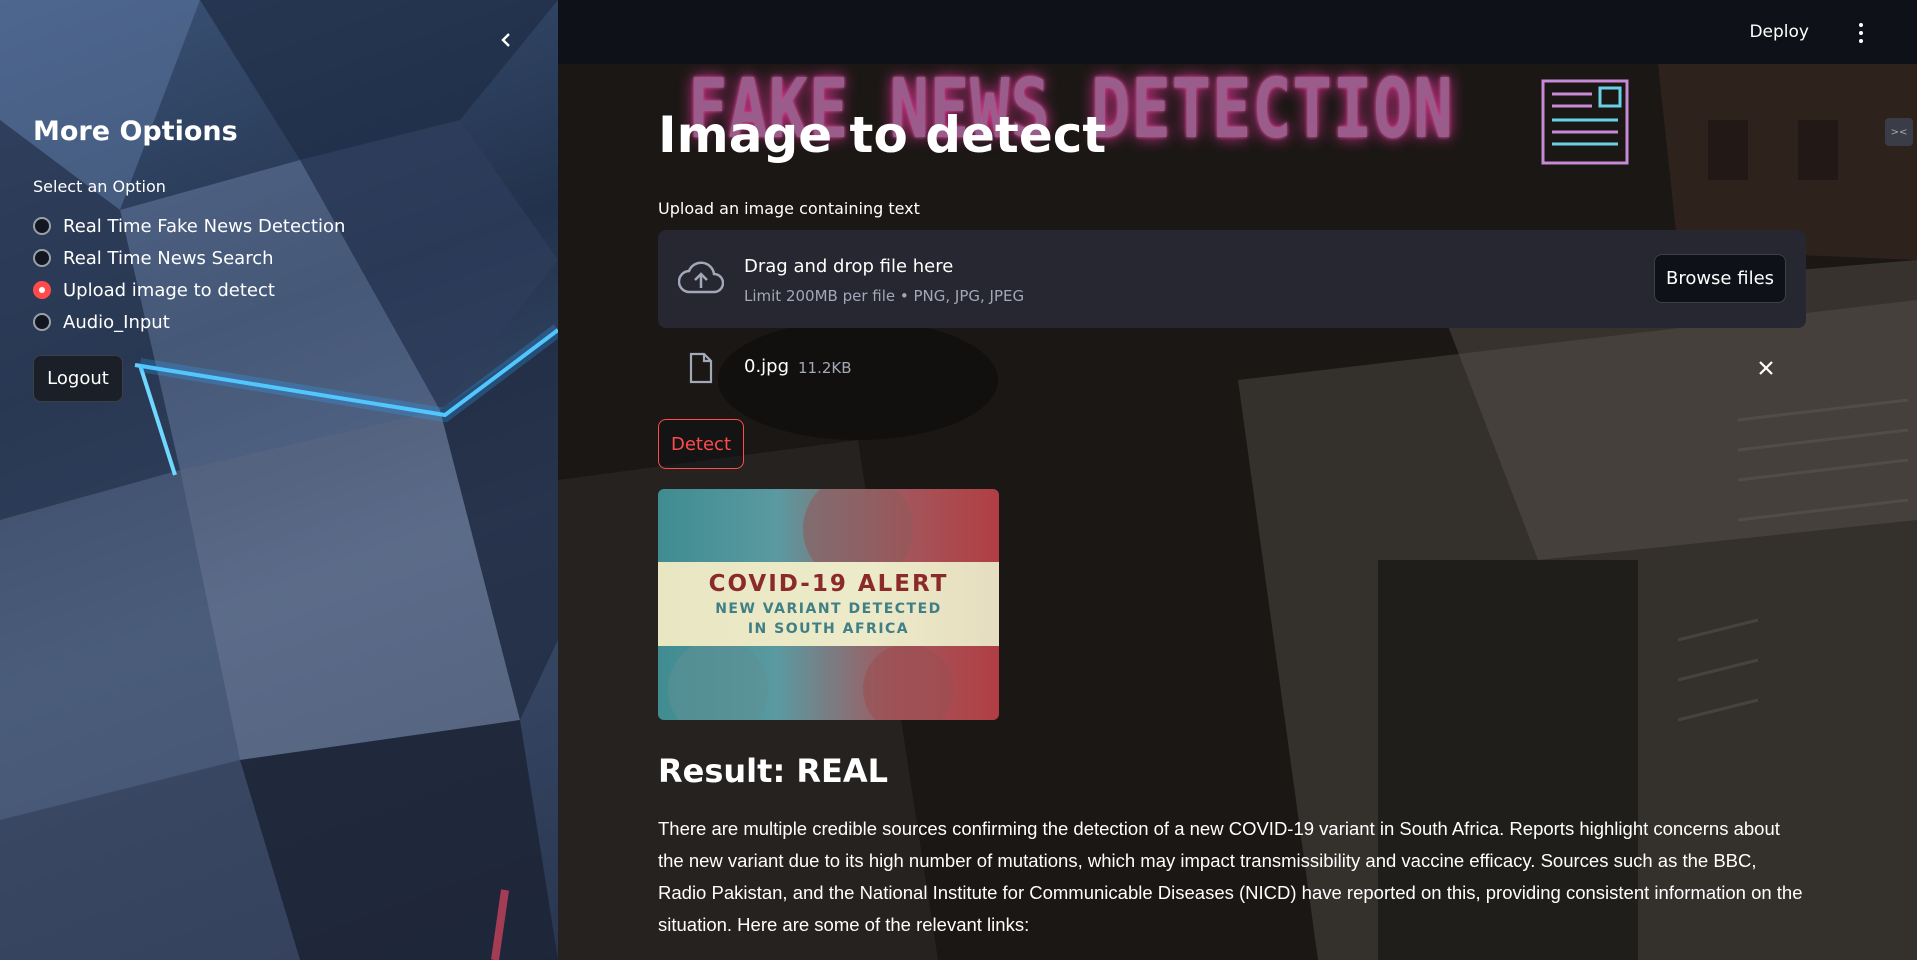  What do you see at coordinates (849, 266) in the screenshot?
I see `dropzone-title: Drag and drop file here` at bounding box center [849, 266].